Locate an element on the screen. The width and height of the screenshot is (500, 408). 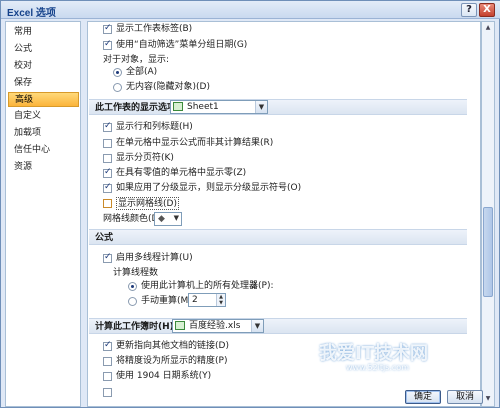
show-headers-label: 显示行和列标题(H) is located at coordinates (154, 127).